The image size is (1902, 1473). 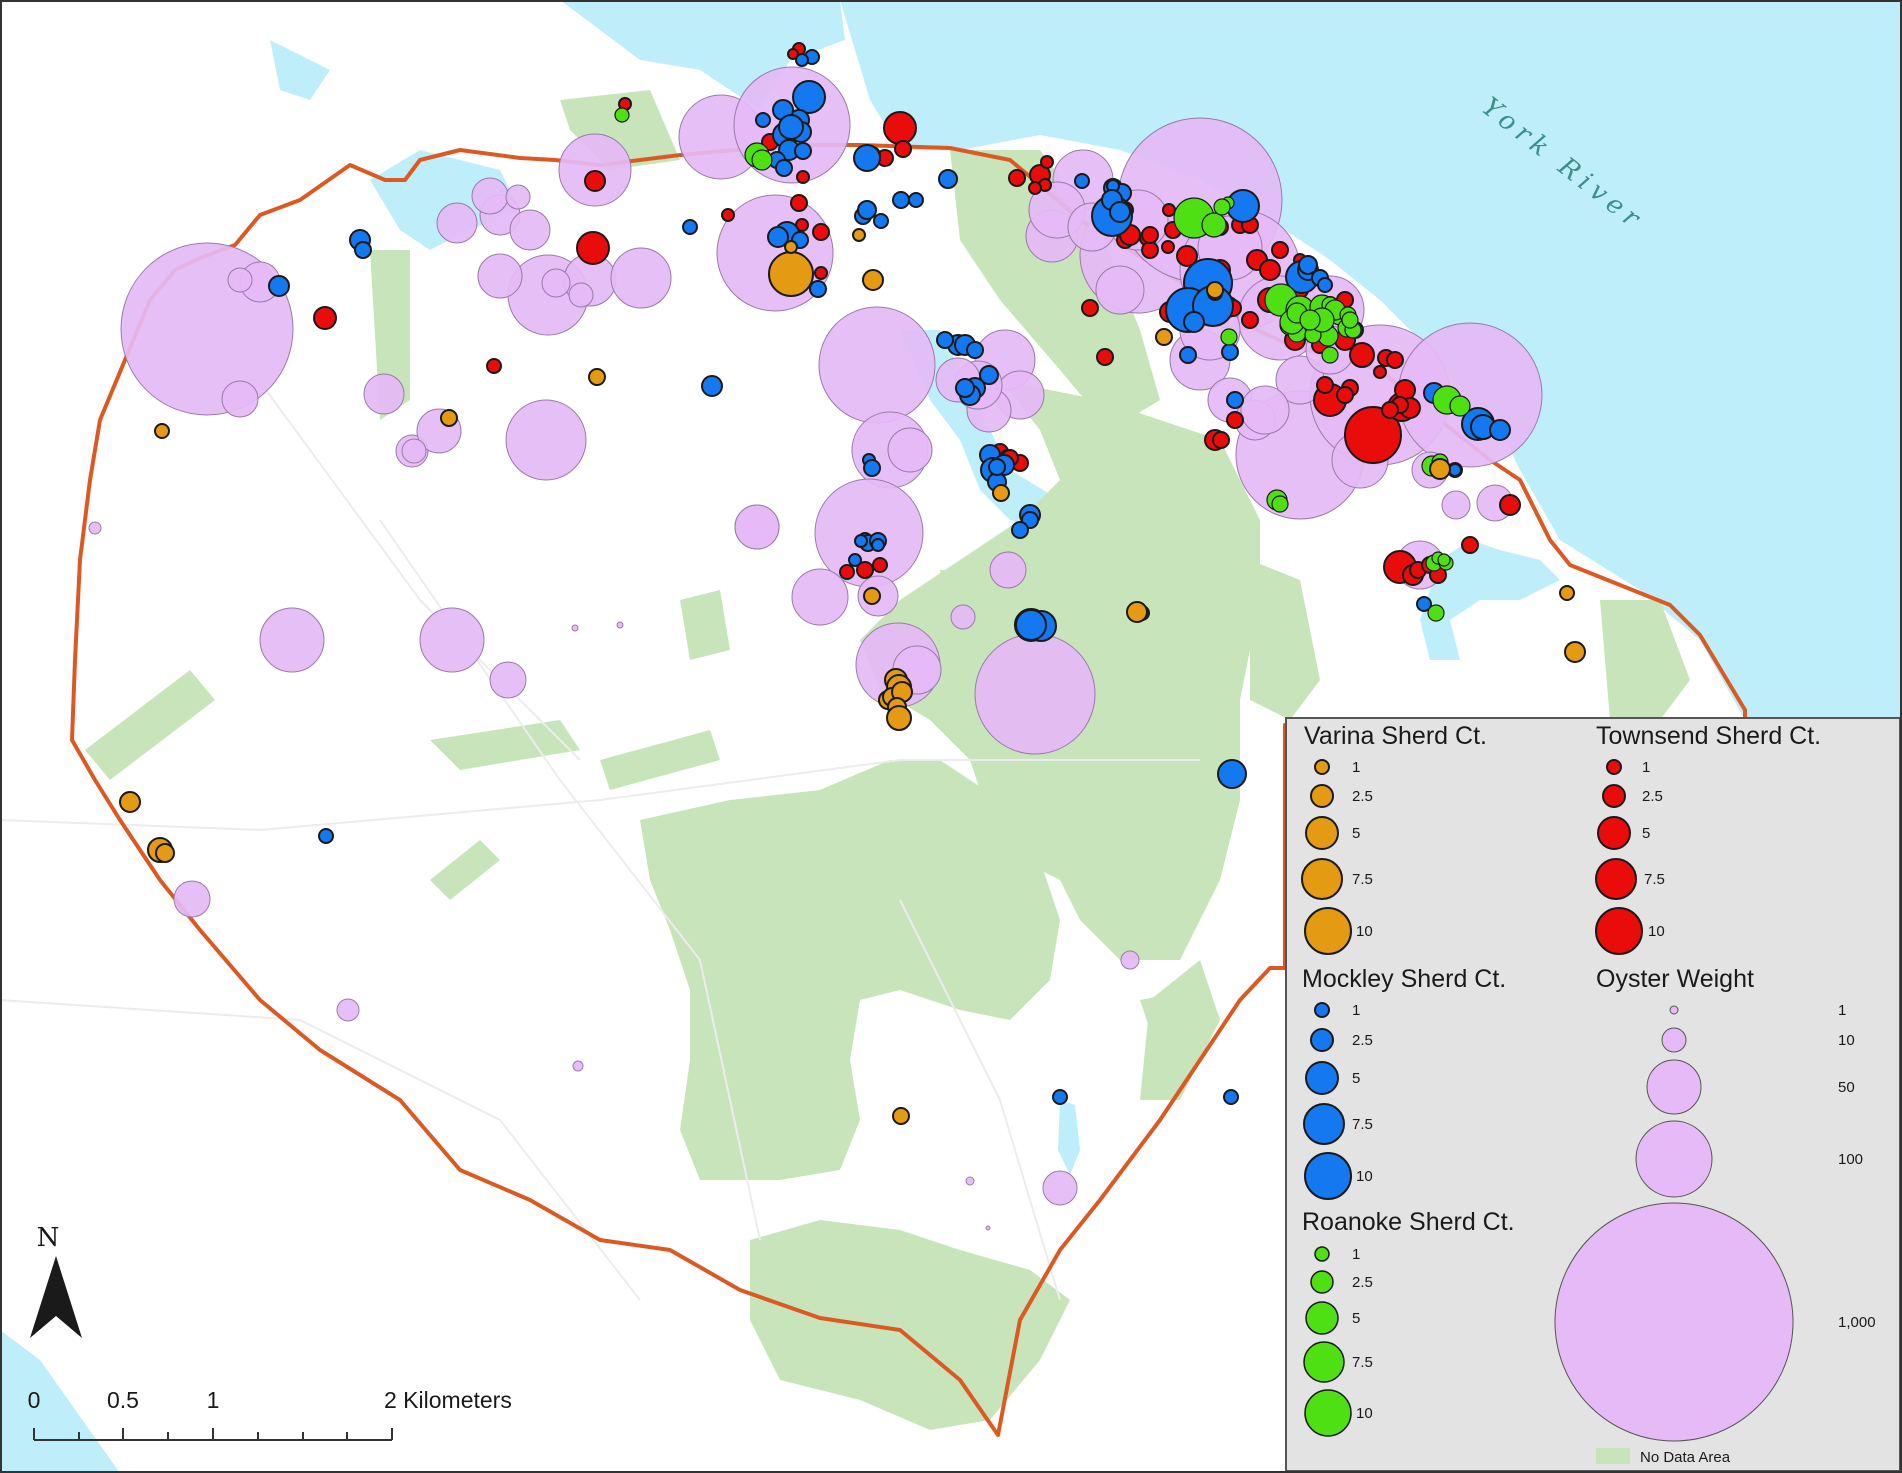 What do you see at coordinates (48, 1238) in the screenshot?
I see `north-label: N` at bounding box center [48, 1238].